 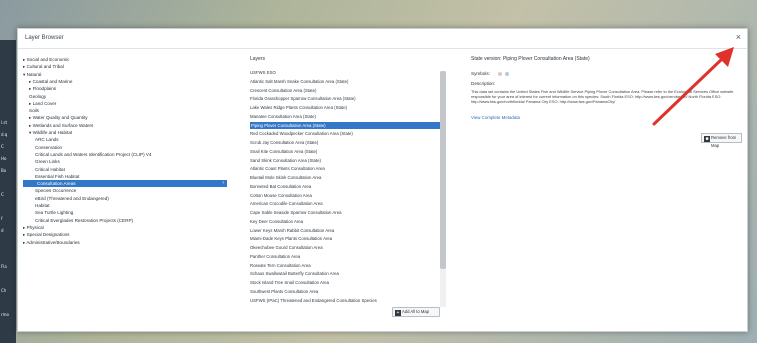 What do you see at coordinates (693, 86) in the screenshot?
I see `annotation-arrow` at bounding box center [693, 86].